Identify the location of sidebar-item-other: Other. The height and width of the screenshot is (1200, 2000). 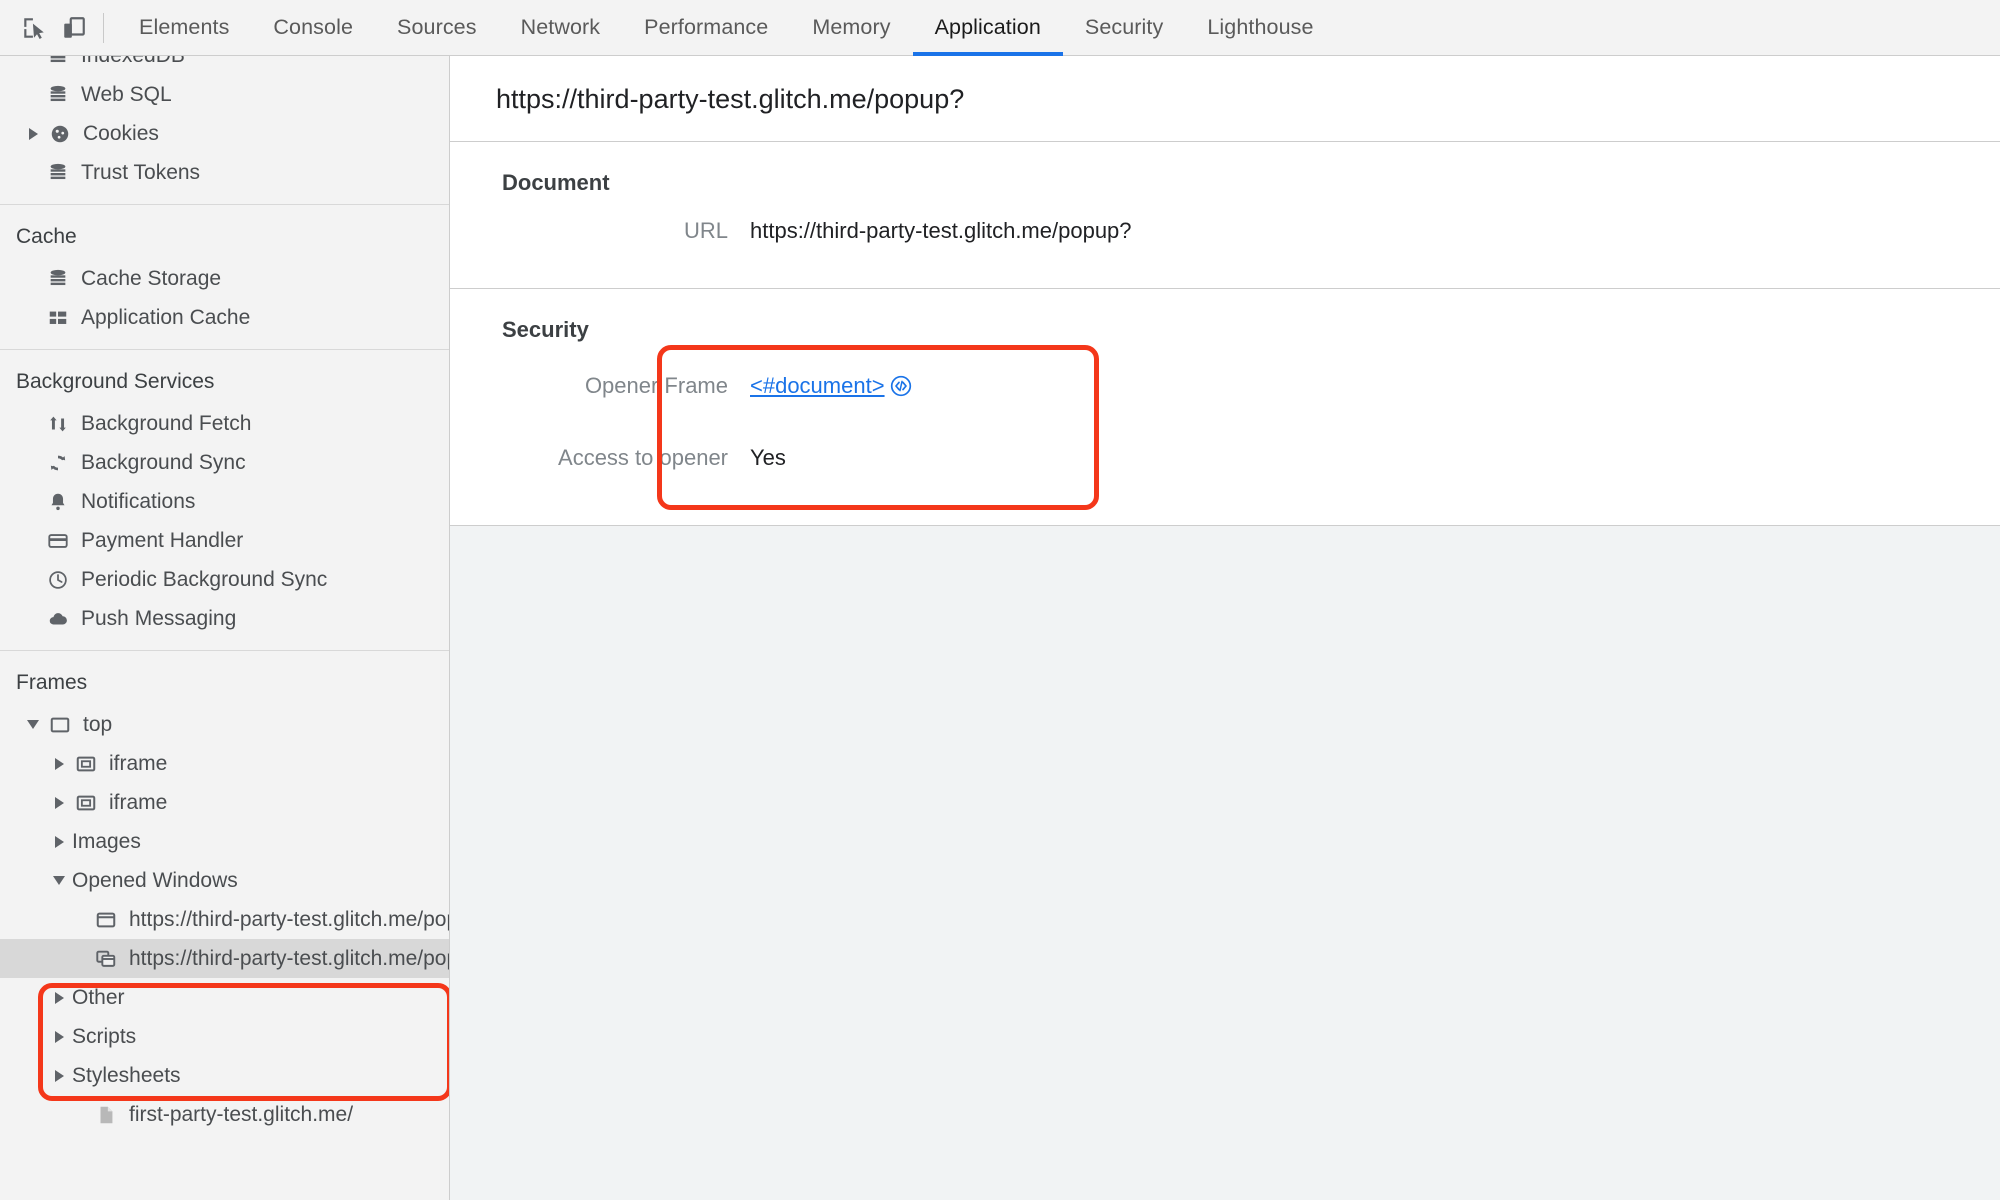
(224, 997).